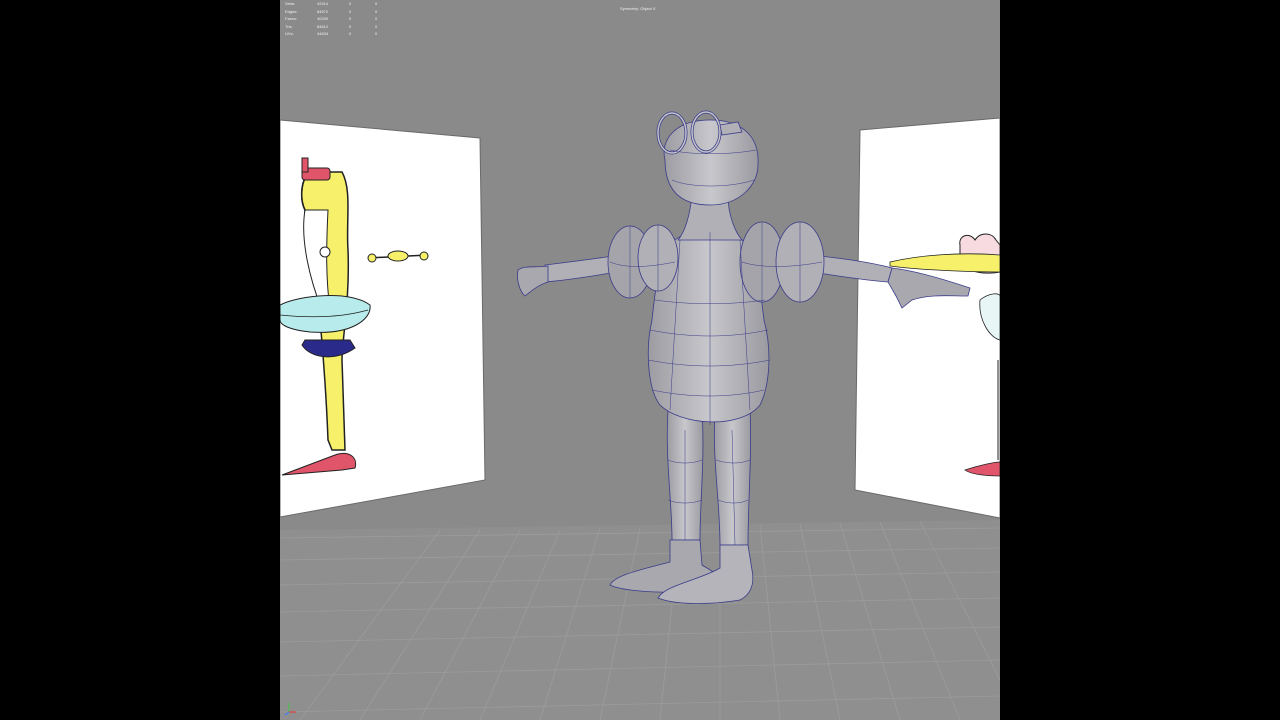 This screenshot has height=720, width=1280. What do you see at coordinates (340, 4) in the screenshot?
I see `hud-row-verts: Verts: 42414 0 0` at bounding box center [340, 4].